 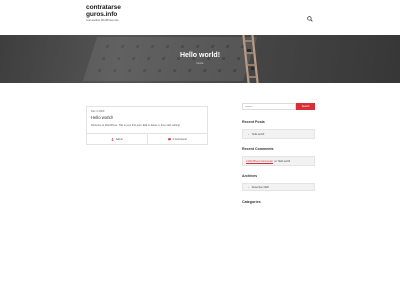 I want to click on comment-on-text: on, so click(x=275, y=161).